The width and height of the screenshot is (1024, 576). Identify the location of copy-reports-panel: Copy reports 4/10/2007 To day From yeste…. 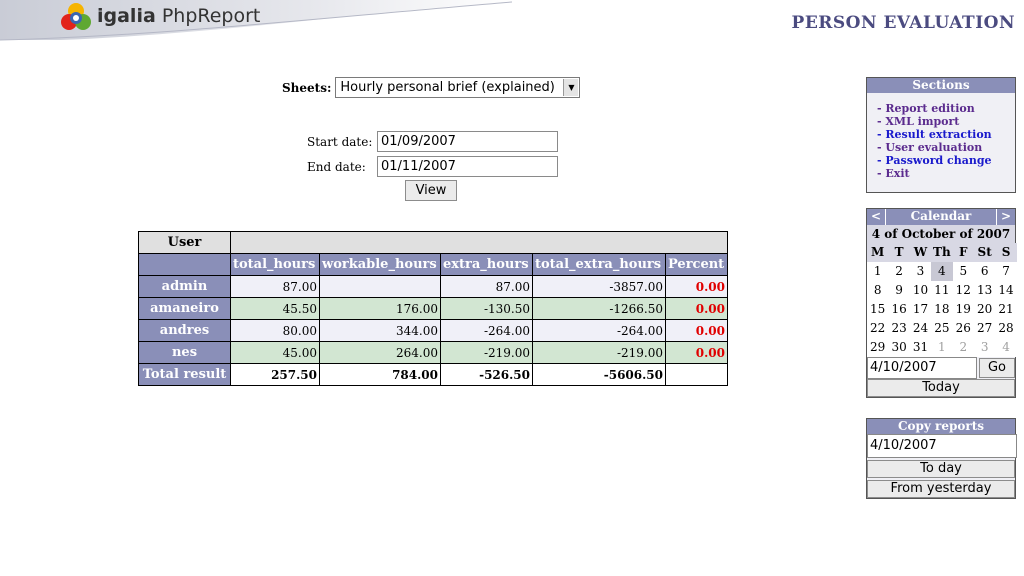
(941, 458).